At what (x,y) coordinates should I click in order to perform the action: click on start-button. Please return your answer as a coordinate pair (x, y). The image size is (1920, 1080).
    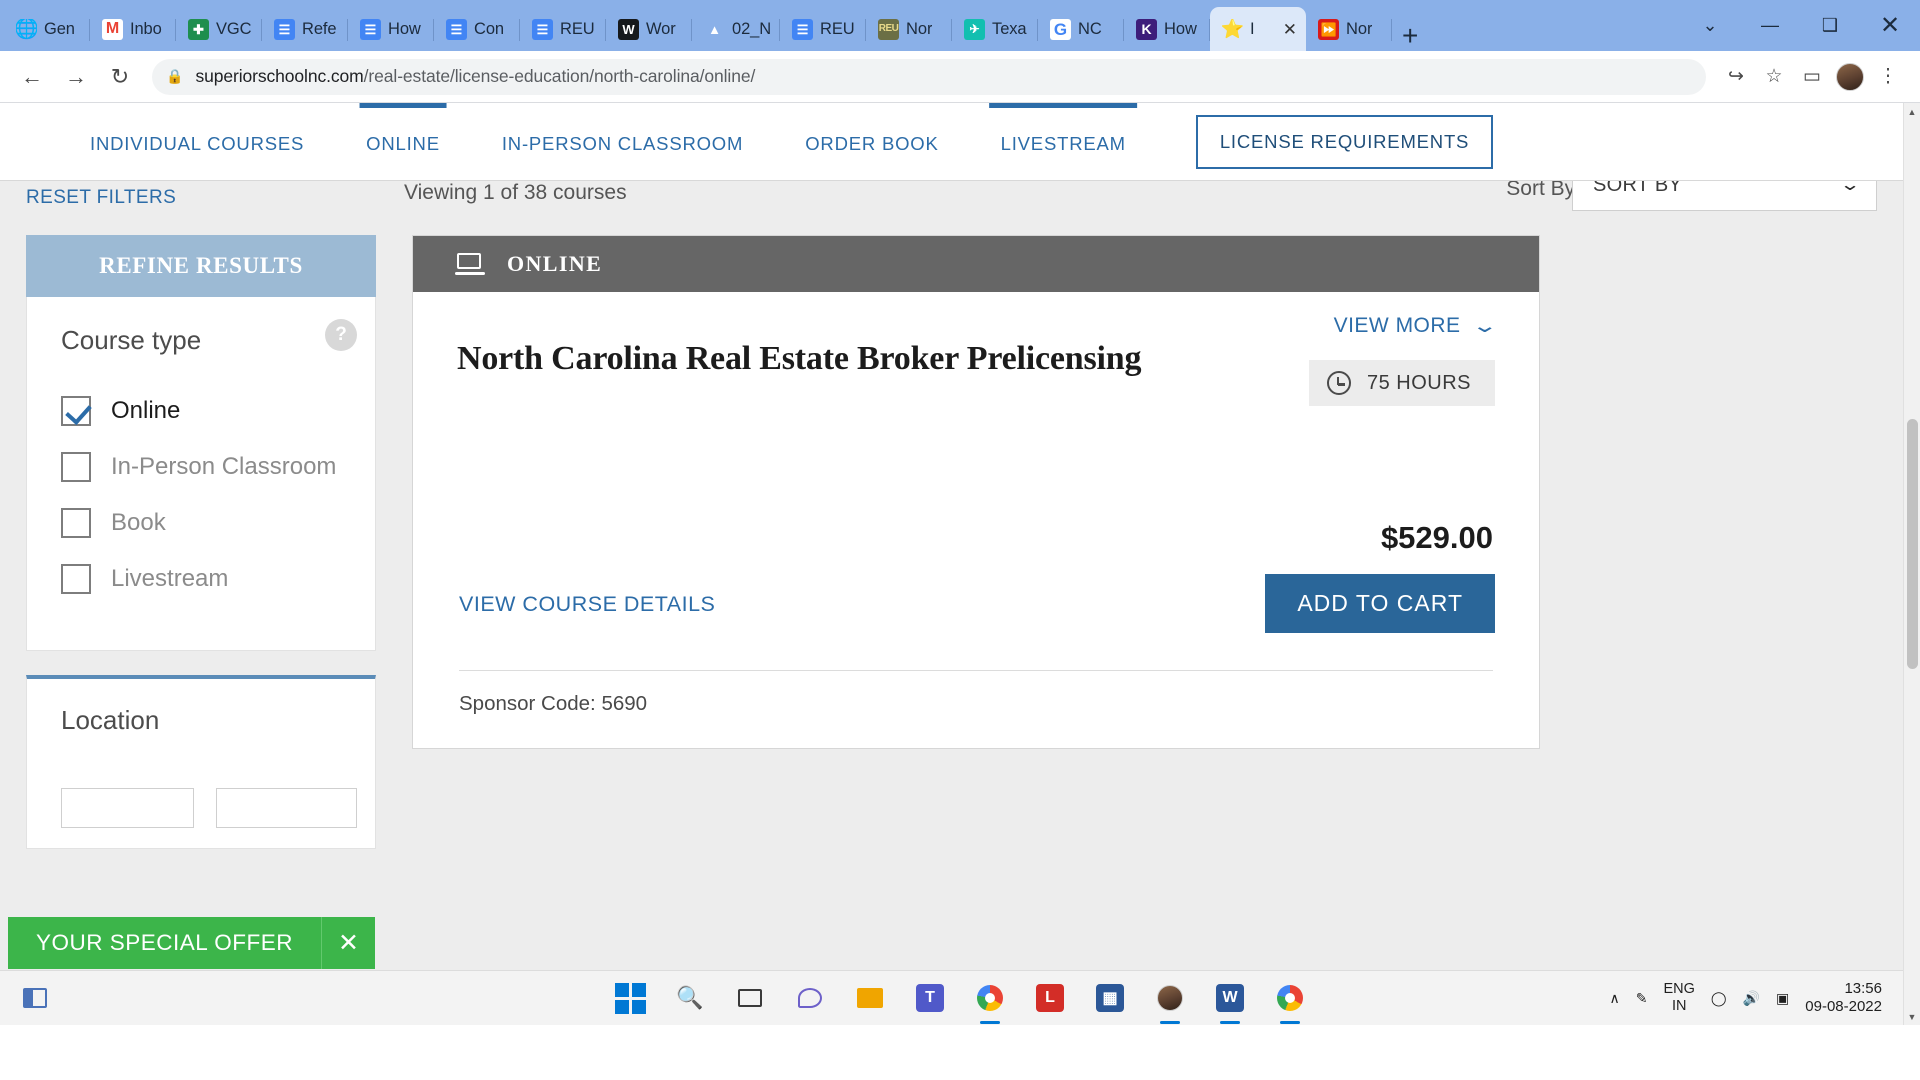
    Looking at the image, I should click on (630, 998).